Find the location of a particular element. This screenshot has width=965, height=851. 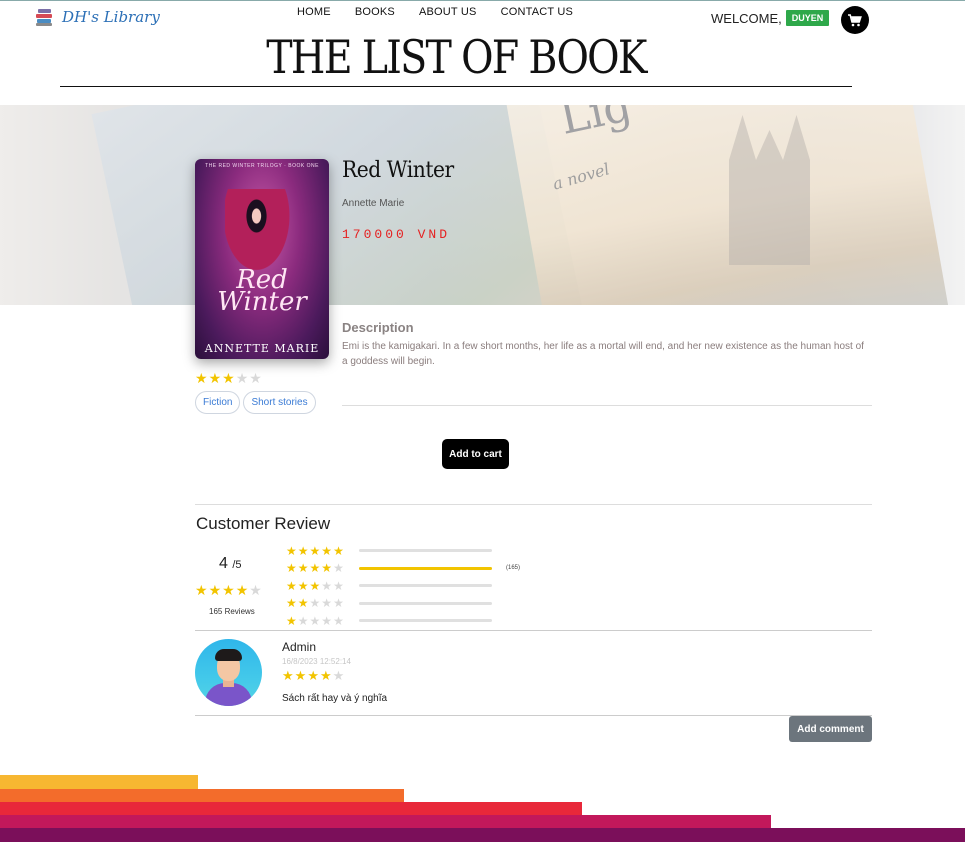

rating-bar-fill is located at coordinates (425, 568).